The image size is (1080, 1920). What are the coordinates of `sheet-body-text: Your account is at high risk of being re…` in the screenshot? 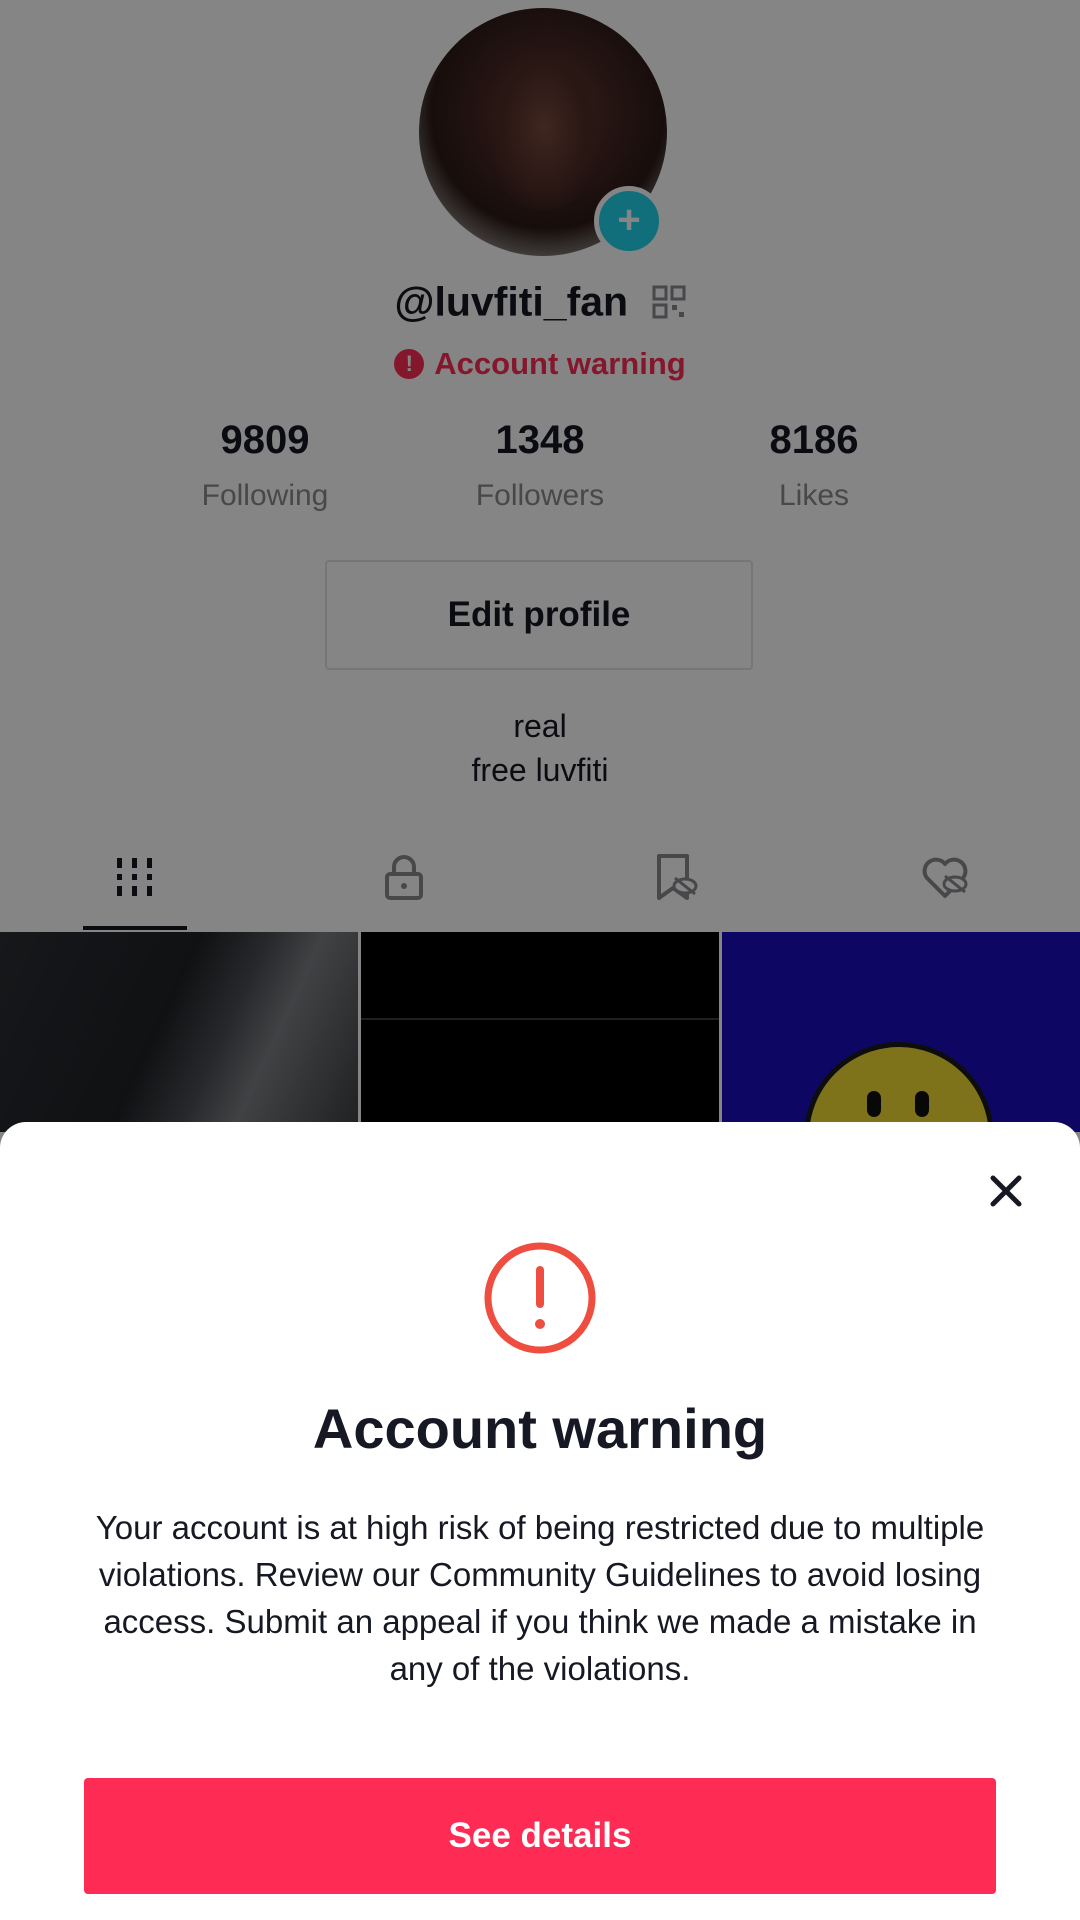 It's located at (540, 1598).